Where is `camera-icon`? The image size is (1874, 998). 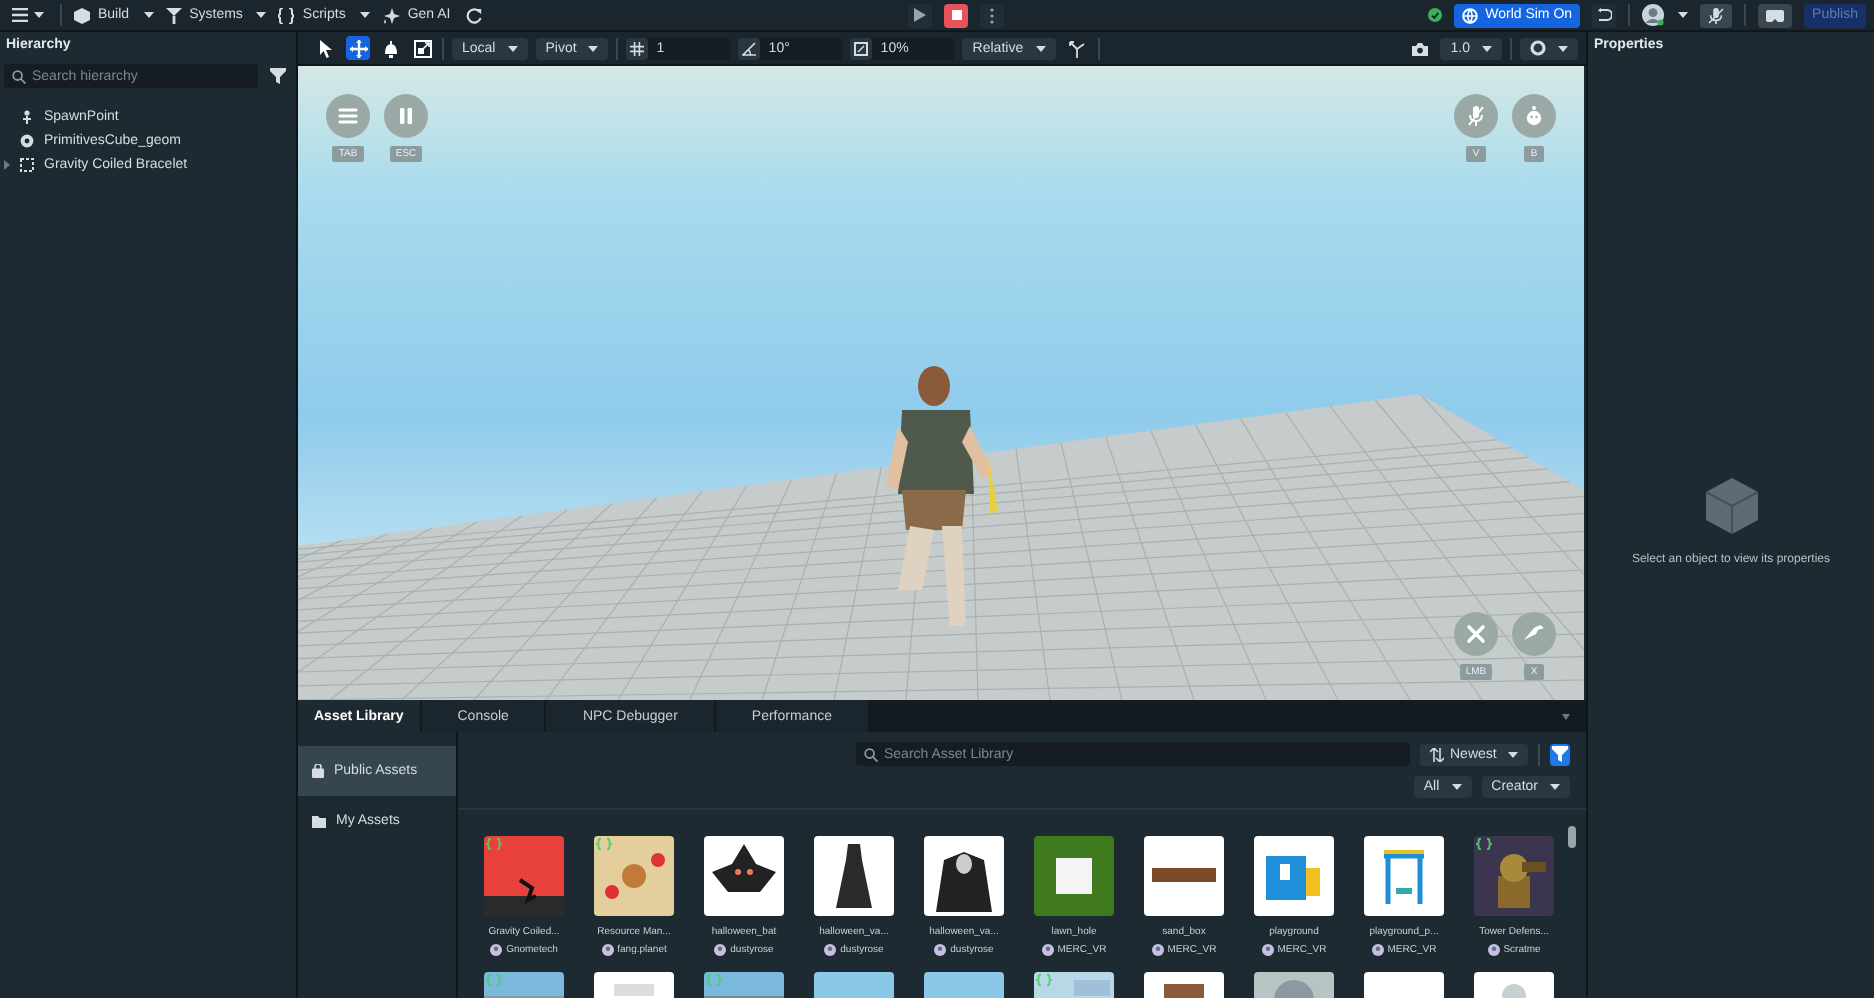 camera-icon is located at coordinates (1420, 48).